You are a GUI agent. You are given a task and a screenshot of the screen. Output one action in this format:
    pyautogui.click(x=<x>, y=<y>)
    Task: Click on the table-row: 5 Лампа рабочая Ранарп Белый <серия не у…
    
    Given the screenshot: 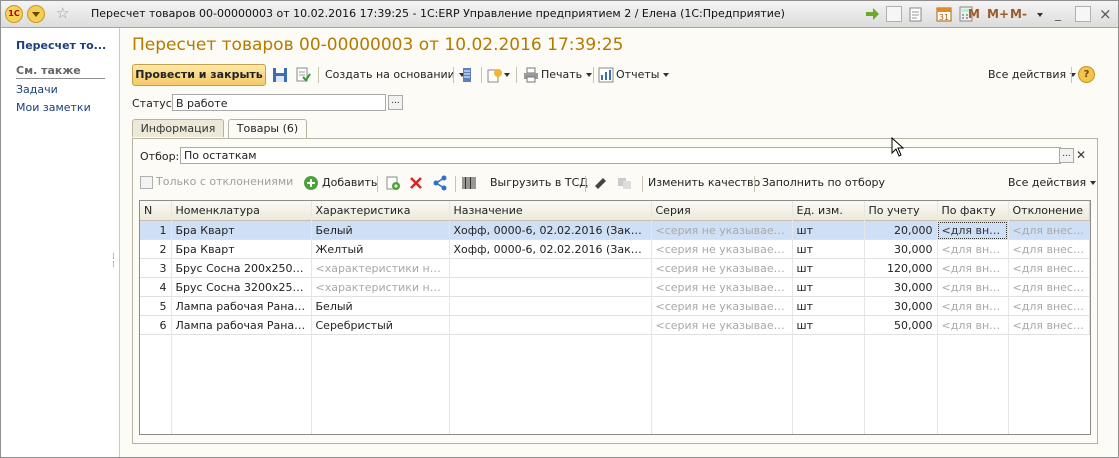 What is the action you would take?
    pyautogui.click(x=615, y=306)
    